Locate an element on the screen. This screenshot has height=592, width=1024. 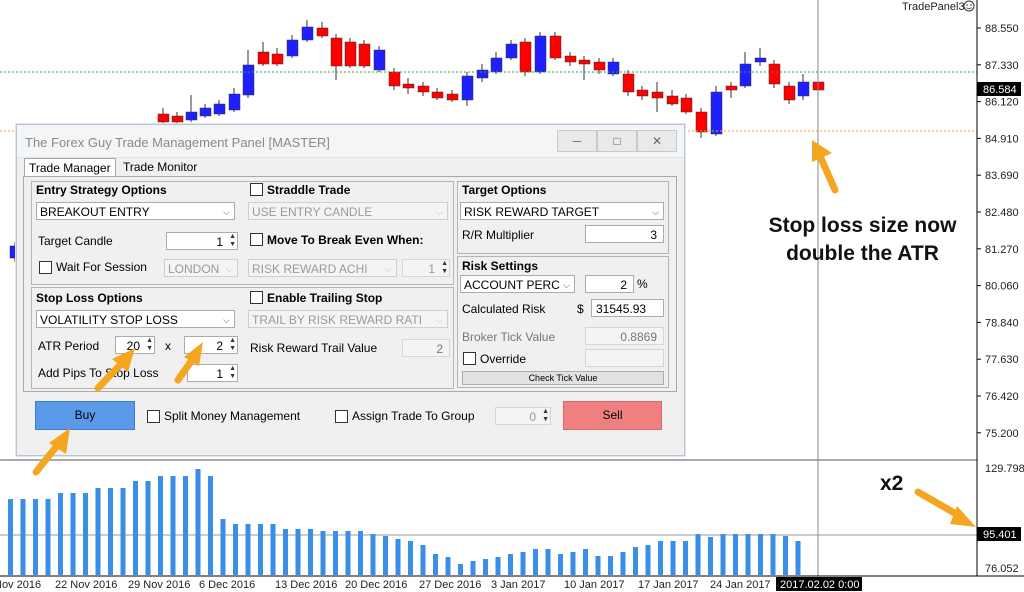
calculated-risk-value: 31545.93 is located at coordinates (627, 308).